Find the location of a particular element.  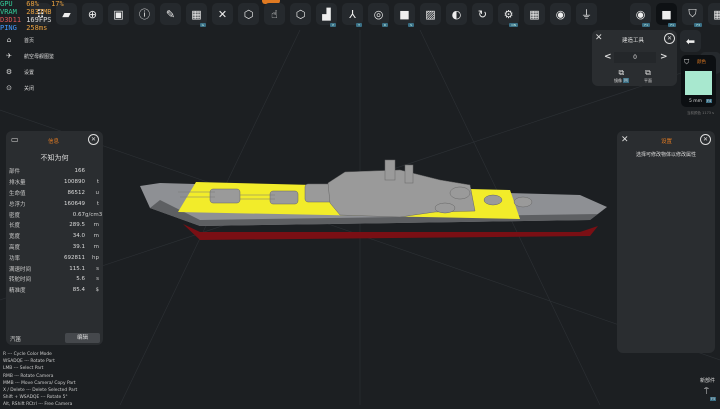

info-value: 85.4 is located at coordinates (78, 290).